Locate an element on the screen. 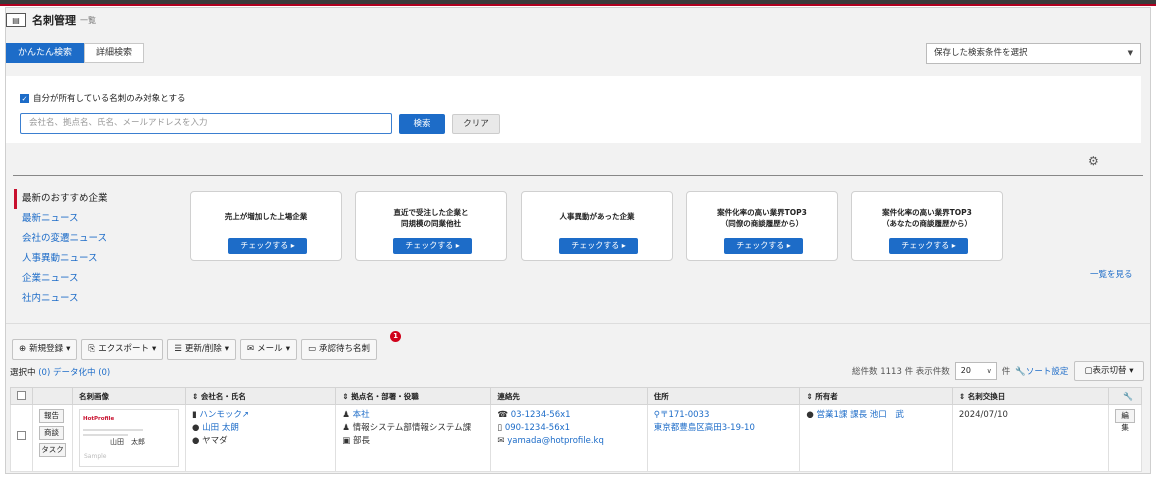 The height and width of the screenshot is (478, 1156). address-link: 東京都豊島区高田3-19-10 is located at coordinates (724, 428).